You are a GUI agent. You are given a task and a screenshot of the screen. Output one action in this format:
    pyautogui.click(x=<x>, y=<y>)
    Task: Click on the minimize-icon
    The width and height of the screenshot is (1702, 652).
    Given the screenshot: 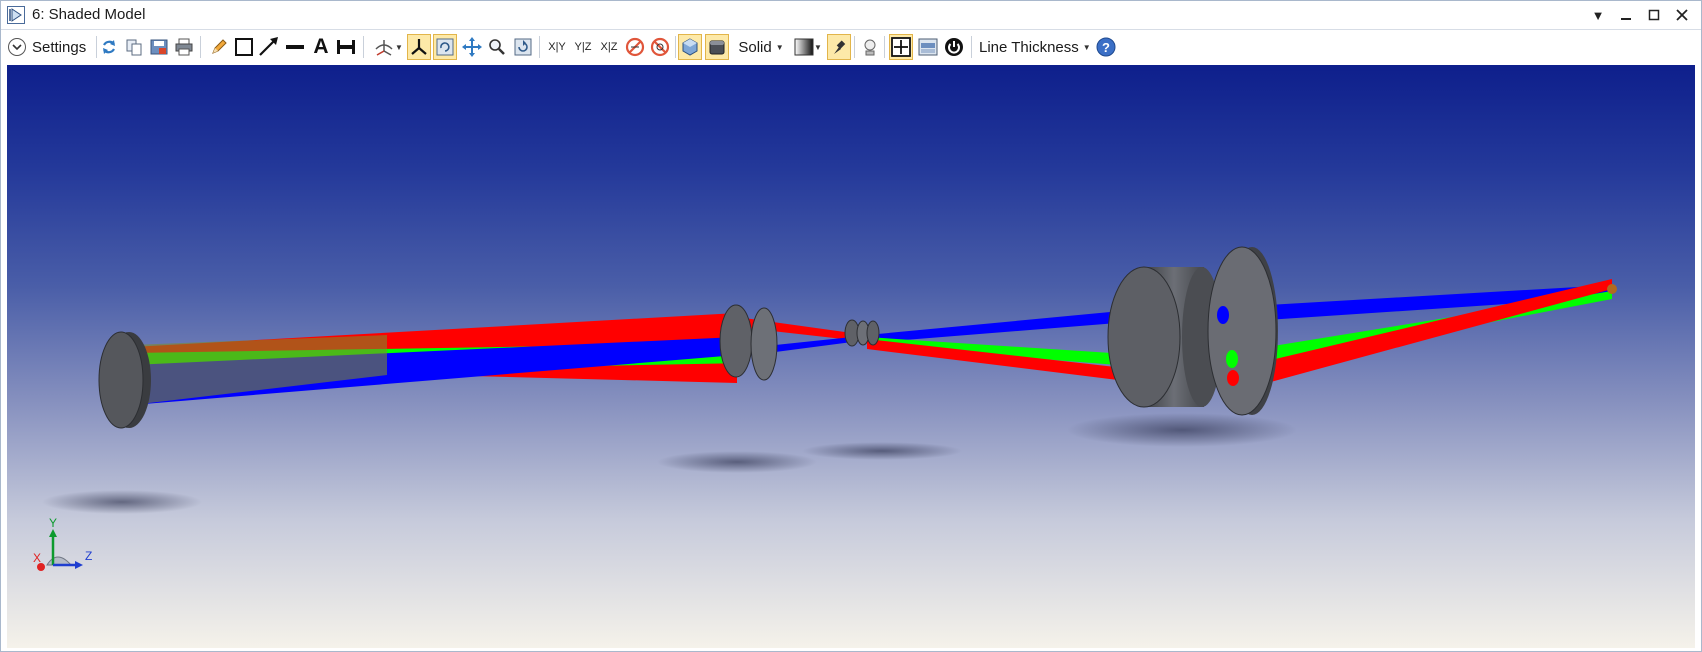 What is the action you would take?
    pyautogui.click(x=1626, y=15)
    